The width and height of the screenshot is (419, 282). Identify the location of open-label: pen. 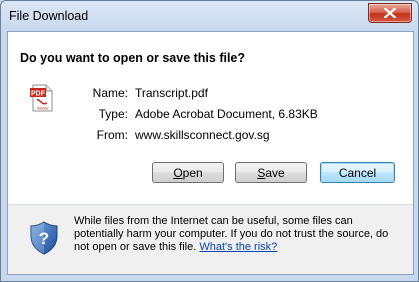
(192, 173).